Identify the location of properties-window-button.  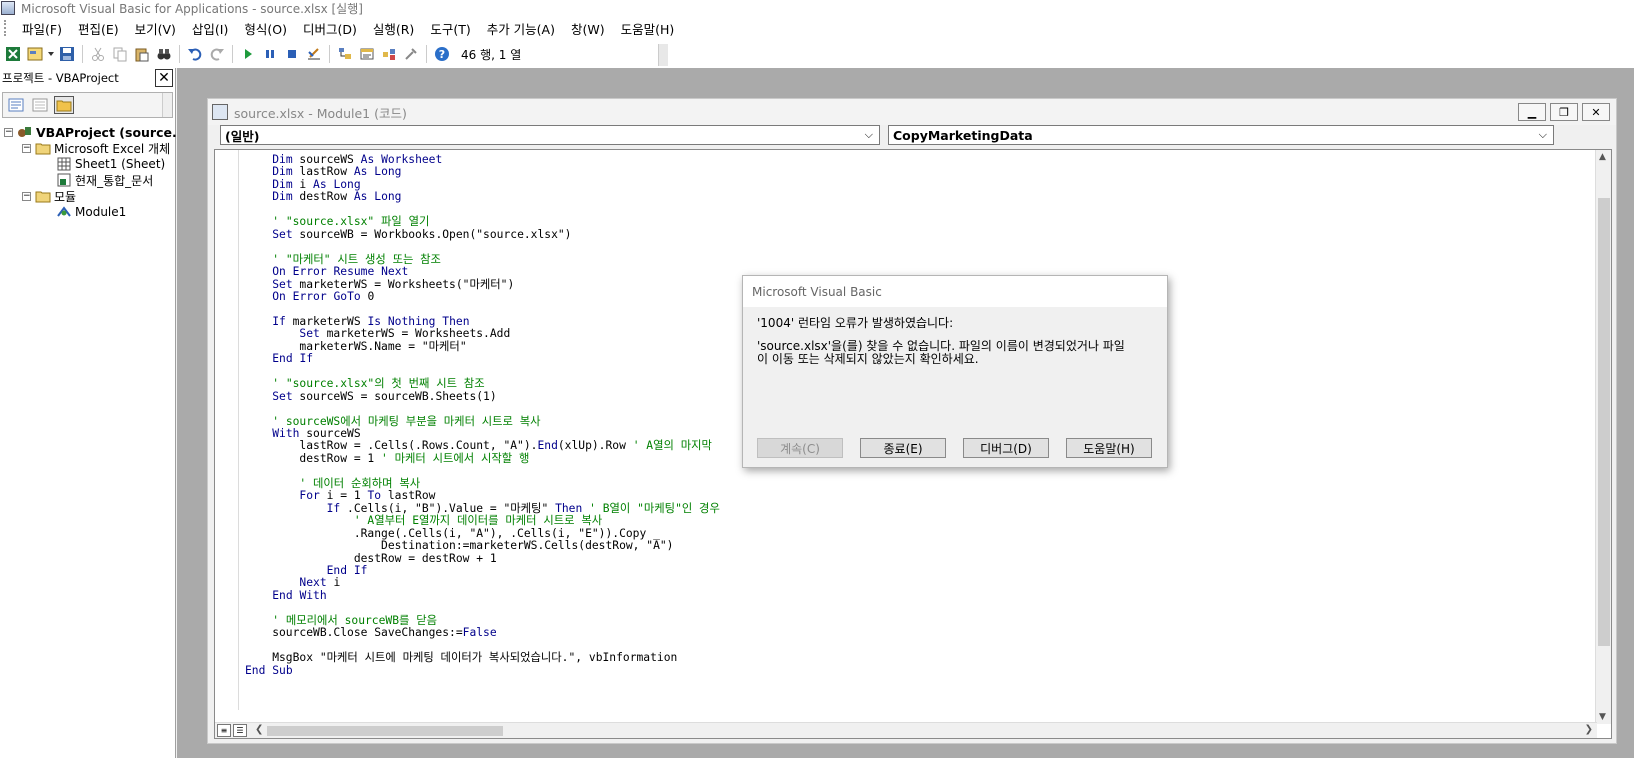
(367, 54).